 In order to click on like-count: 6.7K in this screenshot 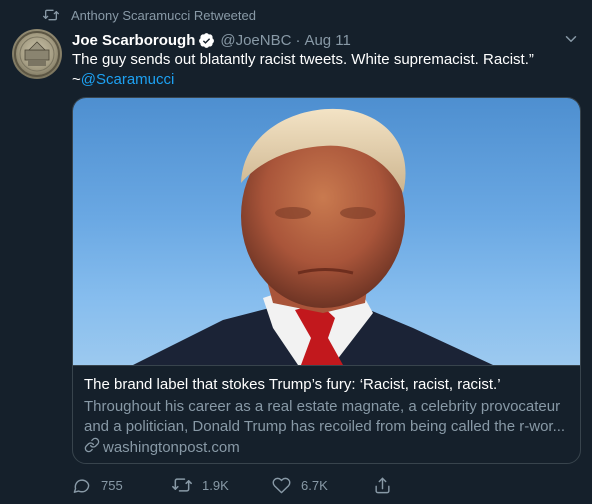, I will do `click(314, 485)`.